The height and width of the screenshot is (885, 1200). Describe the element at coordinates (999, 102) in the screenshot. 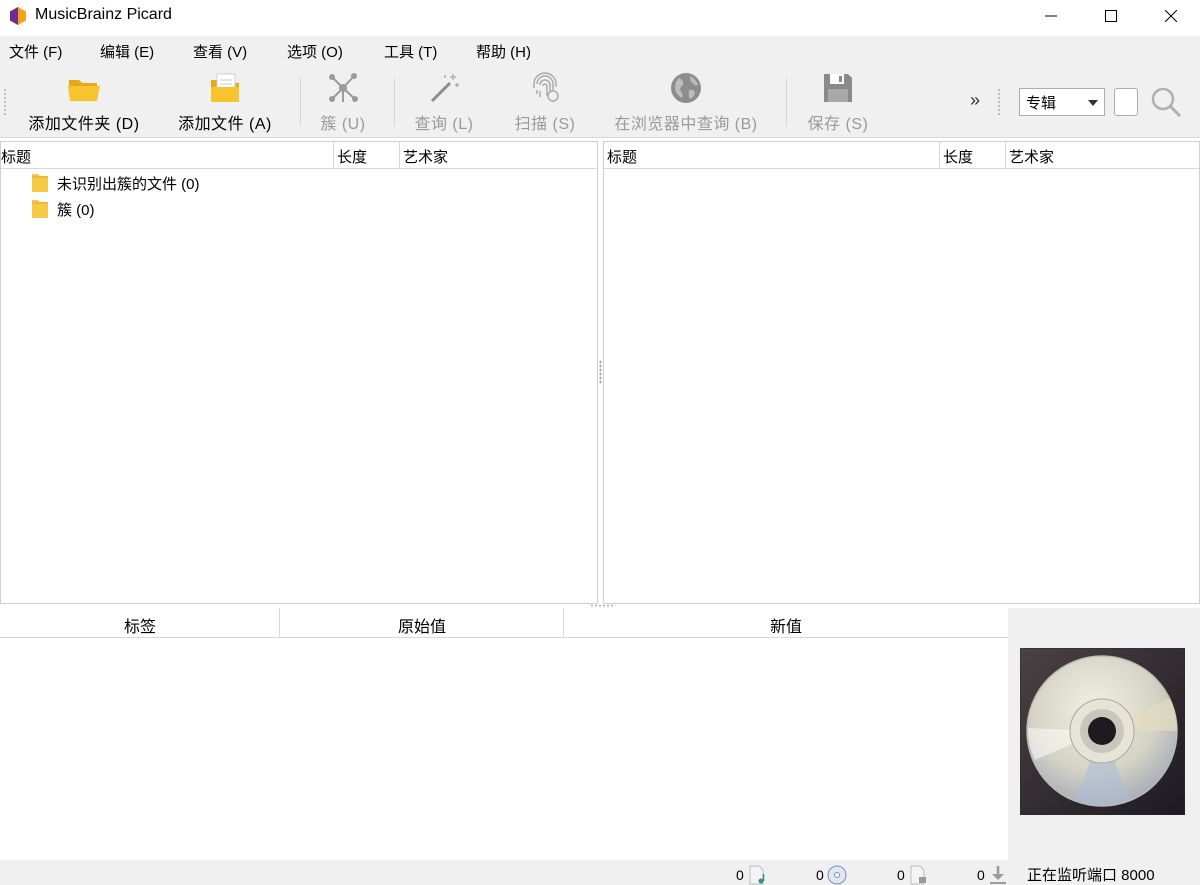

I see `search-toolbar-grip` at that location.